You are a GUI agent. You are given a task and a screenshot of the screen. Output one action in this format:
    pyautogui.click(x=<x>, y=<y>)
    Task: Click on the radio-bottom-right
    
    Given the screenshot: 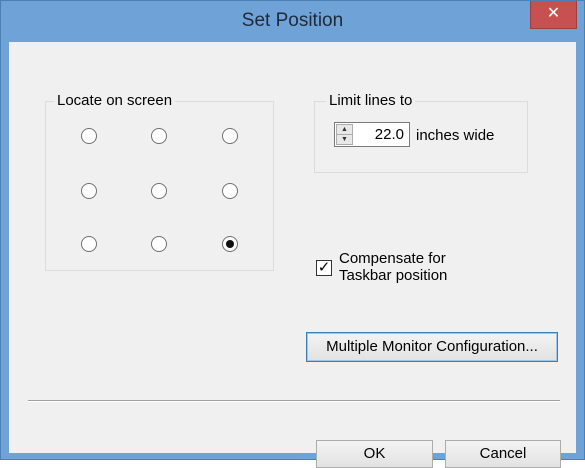 What is the action you would take?
    pyautogui.click(x=230, y=244)
    